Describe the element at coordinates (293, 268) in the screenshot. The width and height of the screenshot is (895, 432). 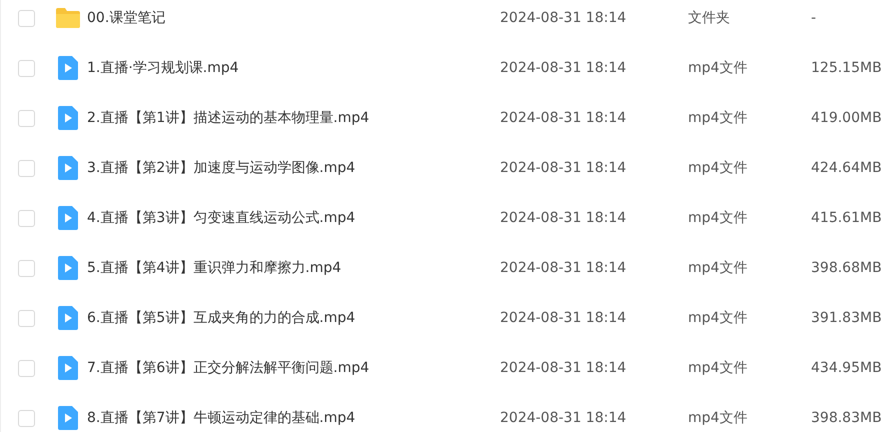
I see `file-name: 5.直播【第4讲】重识弹力和摩擦力.mp4` at that location.